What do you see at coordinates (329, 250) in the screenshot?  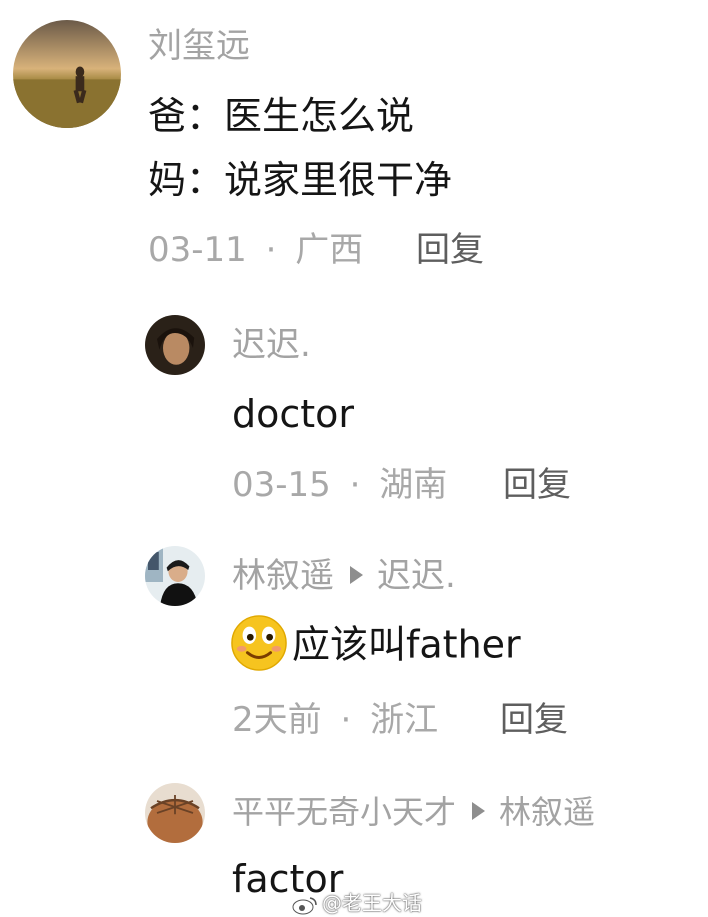 I see `comment-location: 广西` at bounding box center [329, 250].